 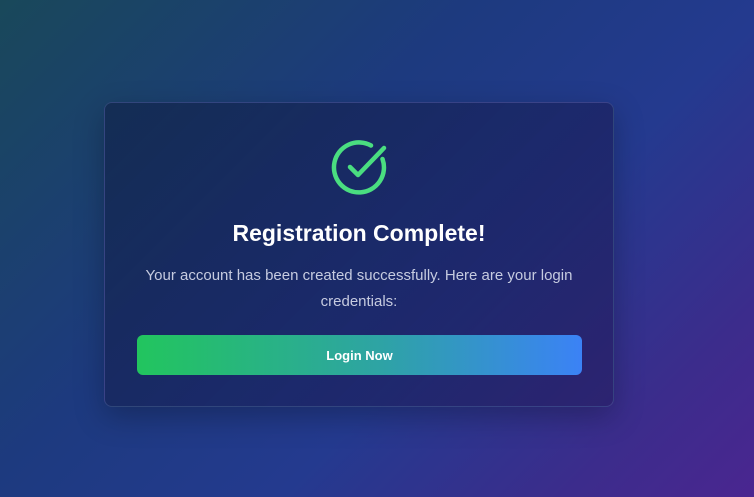 What do you see at coordinates (359, 167) in the screenshot?
I see `check-circle-icon` at bounding box center [359, 167].